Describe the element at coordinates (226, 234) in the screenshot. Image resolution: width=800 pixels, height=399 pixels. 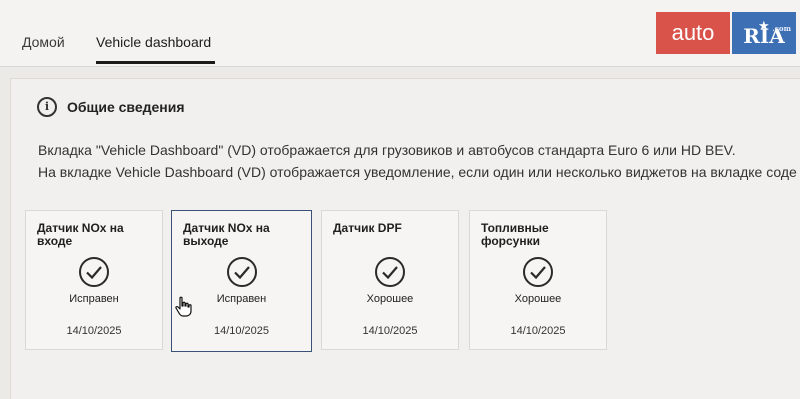
I see `card-title: Датчик NOx на выходе` at that location.